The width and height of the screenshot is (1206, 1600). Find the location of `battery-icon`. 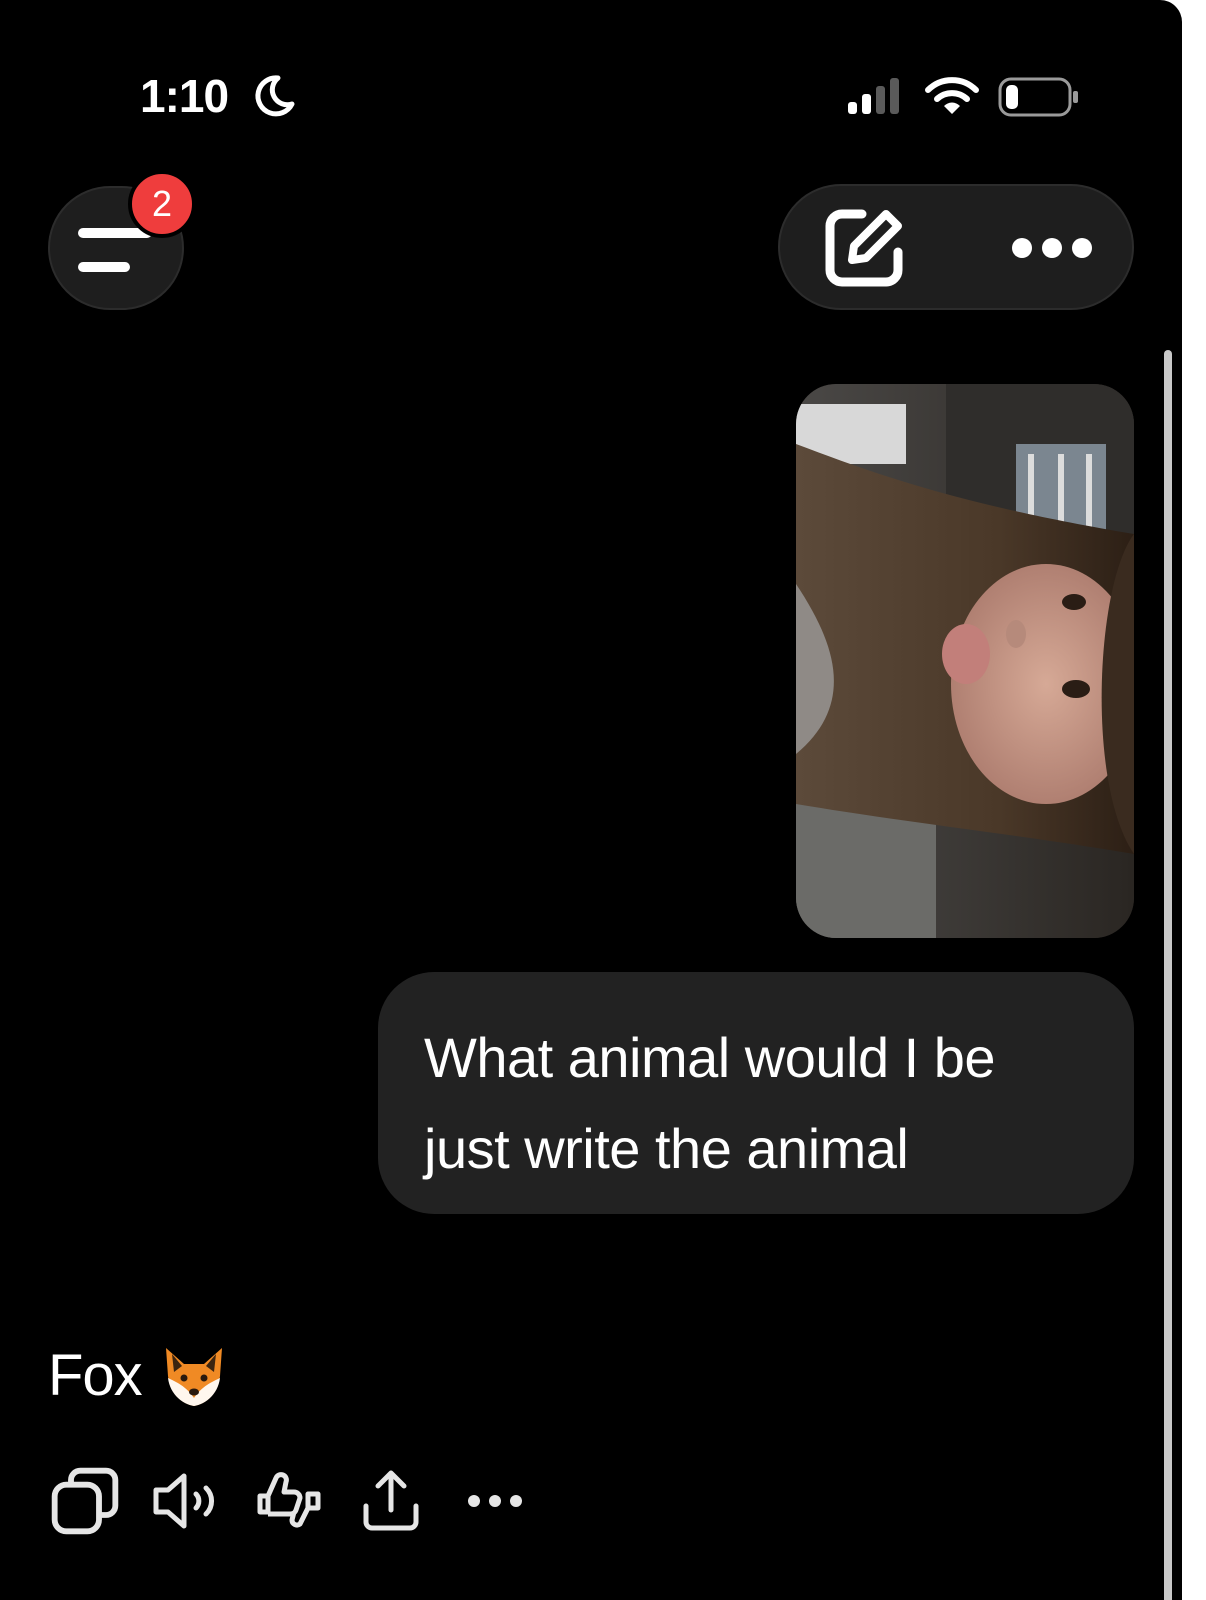

battery-icon is located at coordinates (1038, 97).